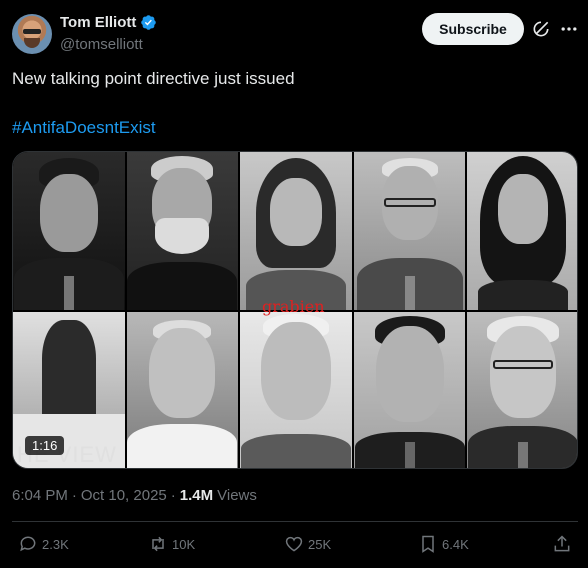 This screenshot has width=588, height=568. What do you see at coordinates (293, 306) in the screenshot?
I see `media-watermark: grabien` at bounding box center [293, 306].